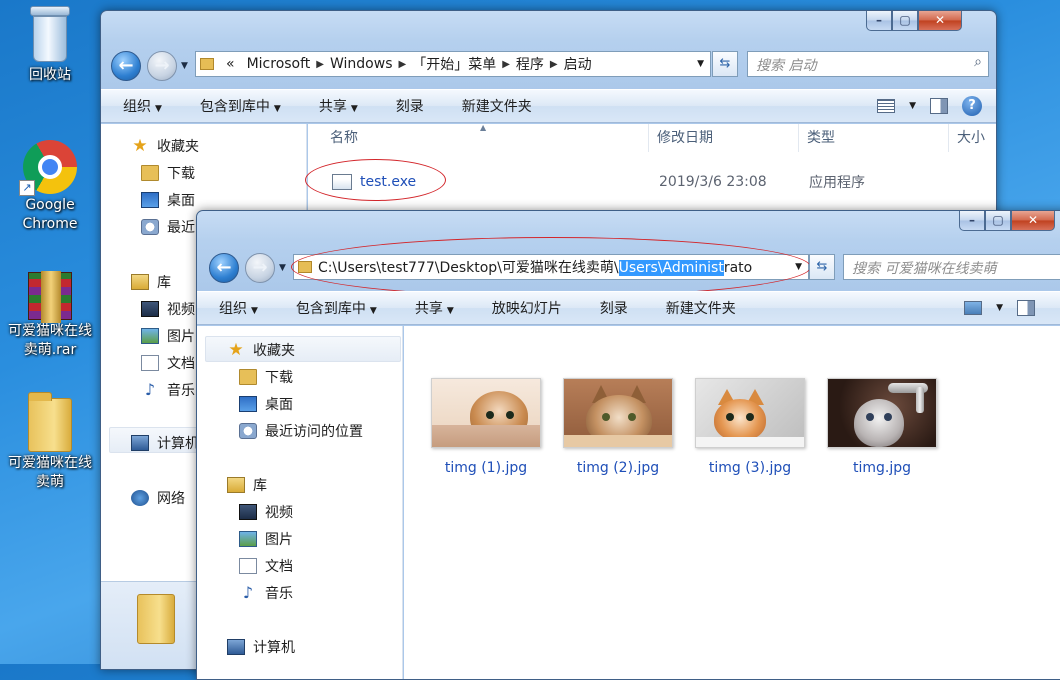 This screenshot has height=680, width=1060. I want to click on breadcrumb-windows: Windows, so click(361, 64).